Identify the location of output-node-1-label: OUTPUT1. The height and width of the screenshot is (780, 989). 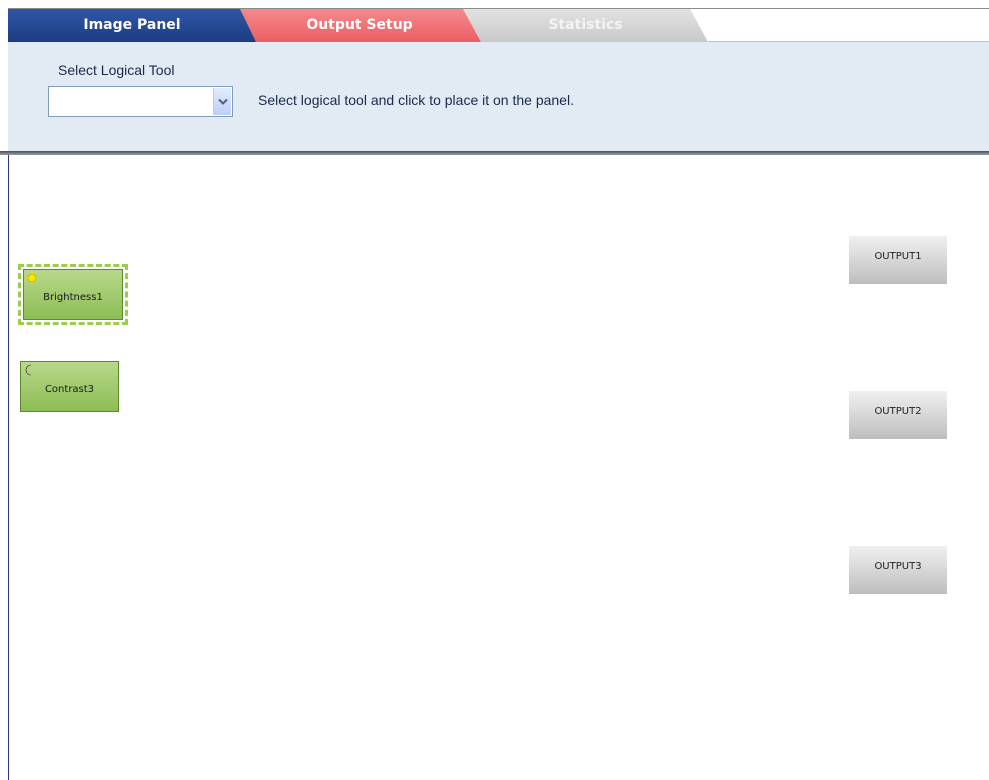
(898, 256).